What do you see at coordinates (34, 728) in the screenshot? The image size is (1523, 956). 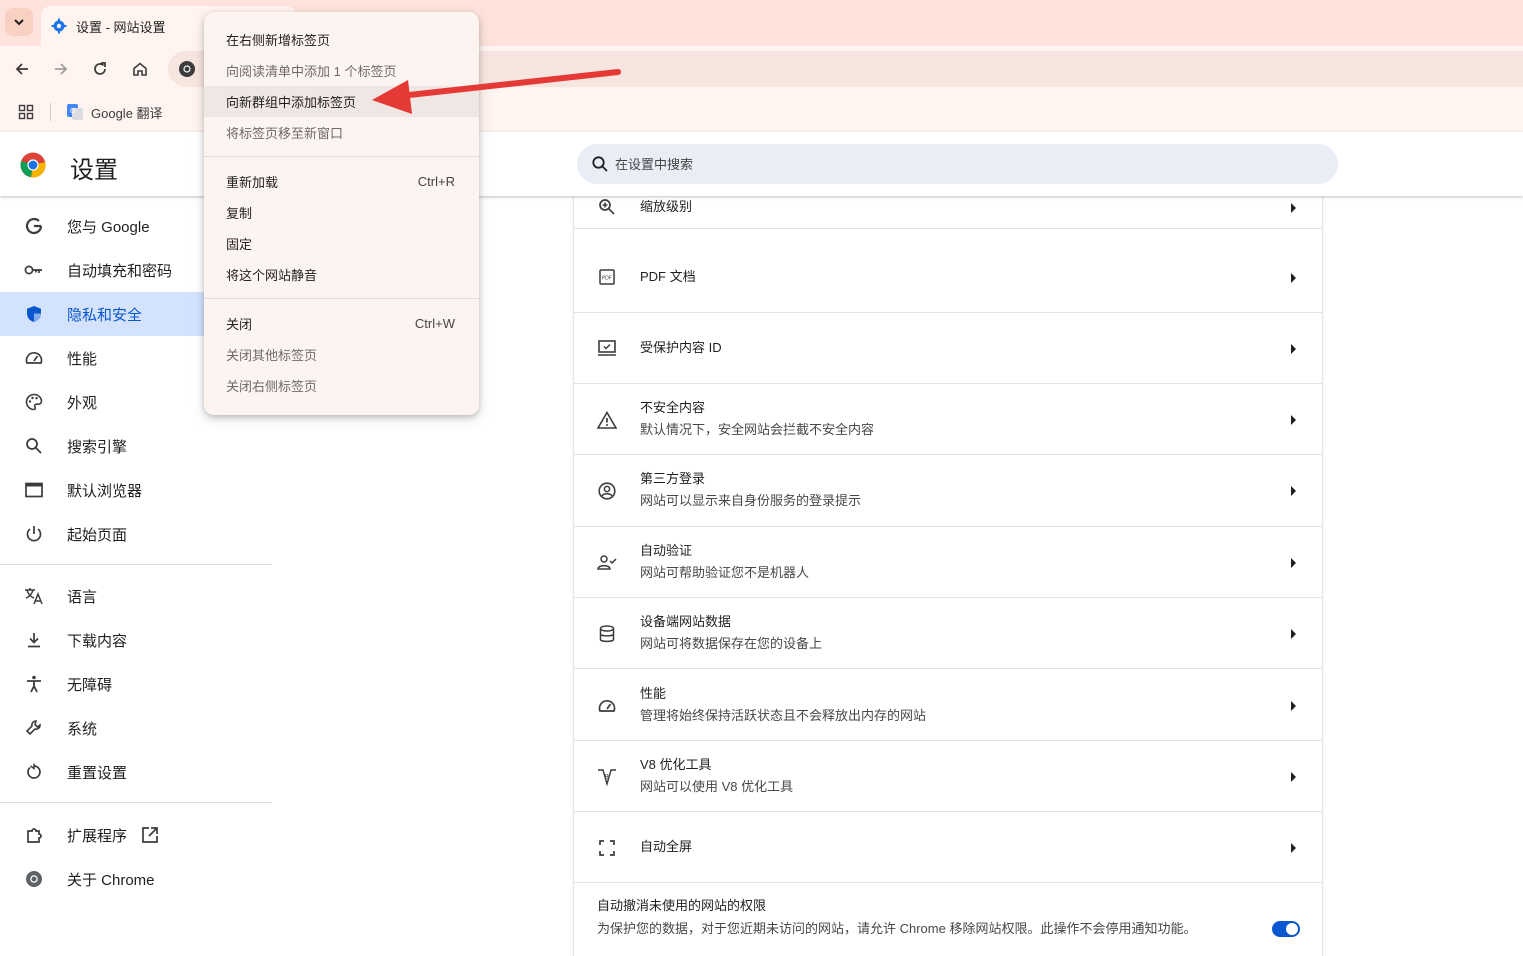 I see `wrench-icon` at bounding box center [34, 728].